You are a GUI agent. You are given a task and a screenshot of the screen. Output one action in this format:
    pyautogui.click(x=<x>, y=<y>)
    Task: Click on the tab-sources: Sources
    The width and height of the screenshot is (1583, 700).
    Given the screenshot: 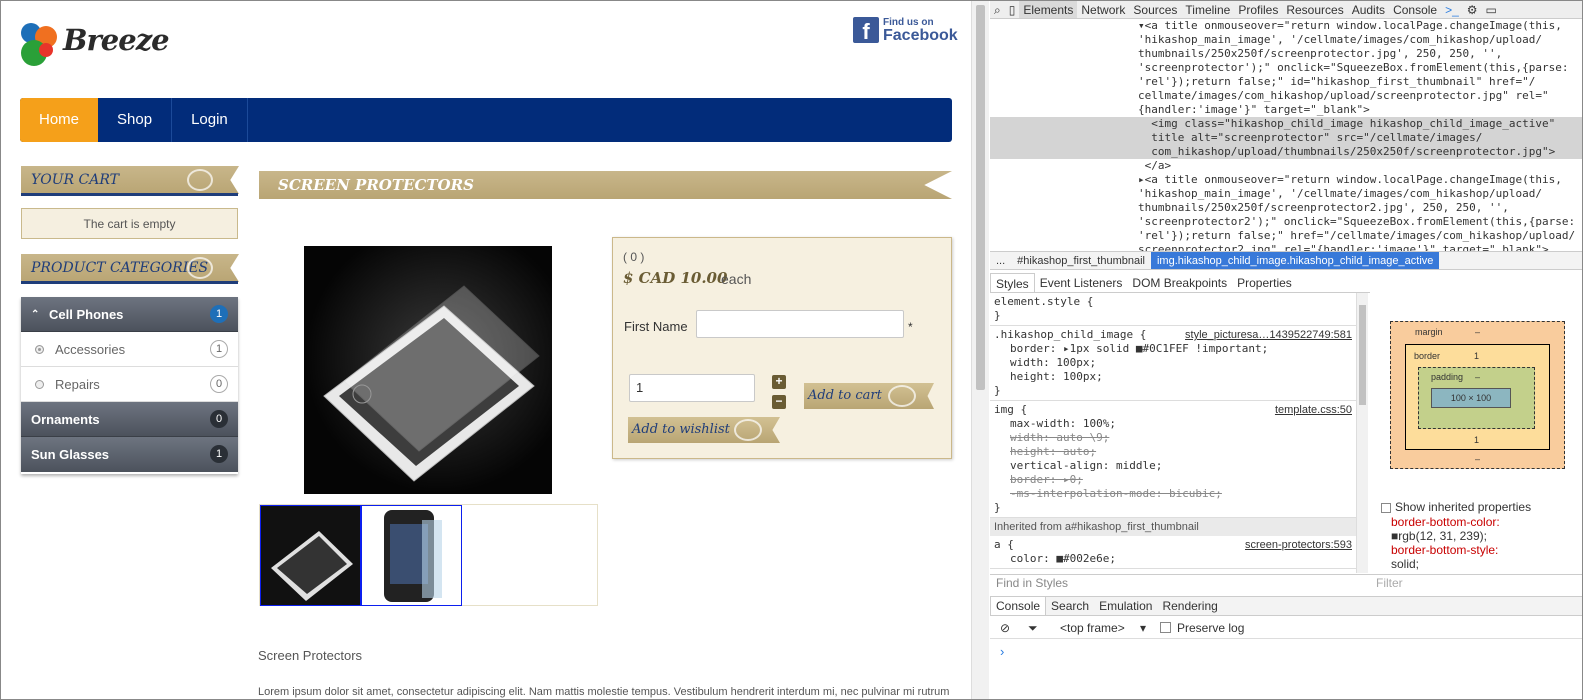 What is the action you would take?
    pyautogui.click(x=1155, y=9)
    